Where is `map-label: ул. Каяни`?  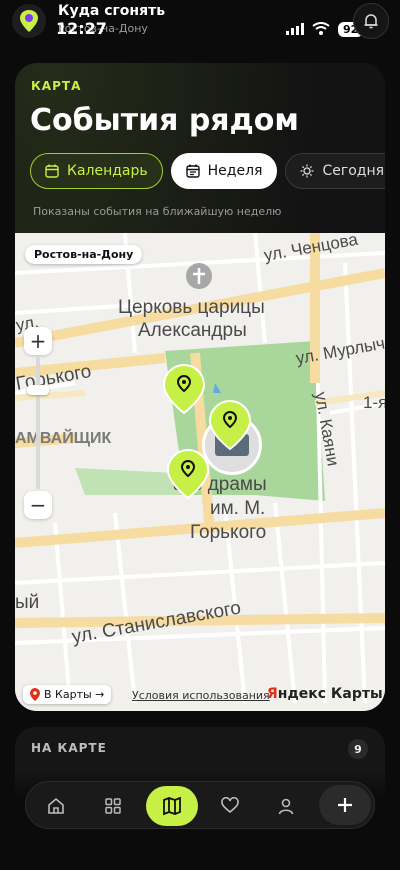 map-label: ул. Каяни is located at coordinates (327, 428).